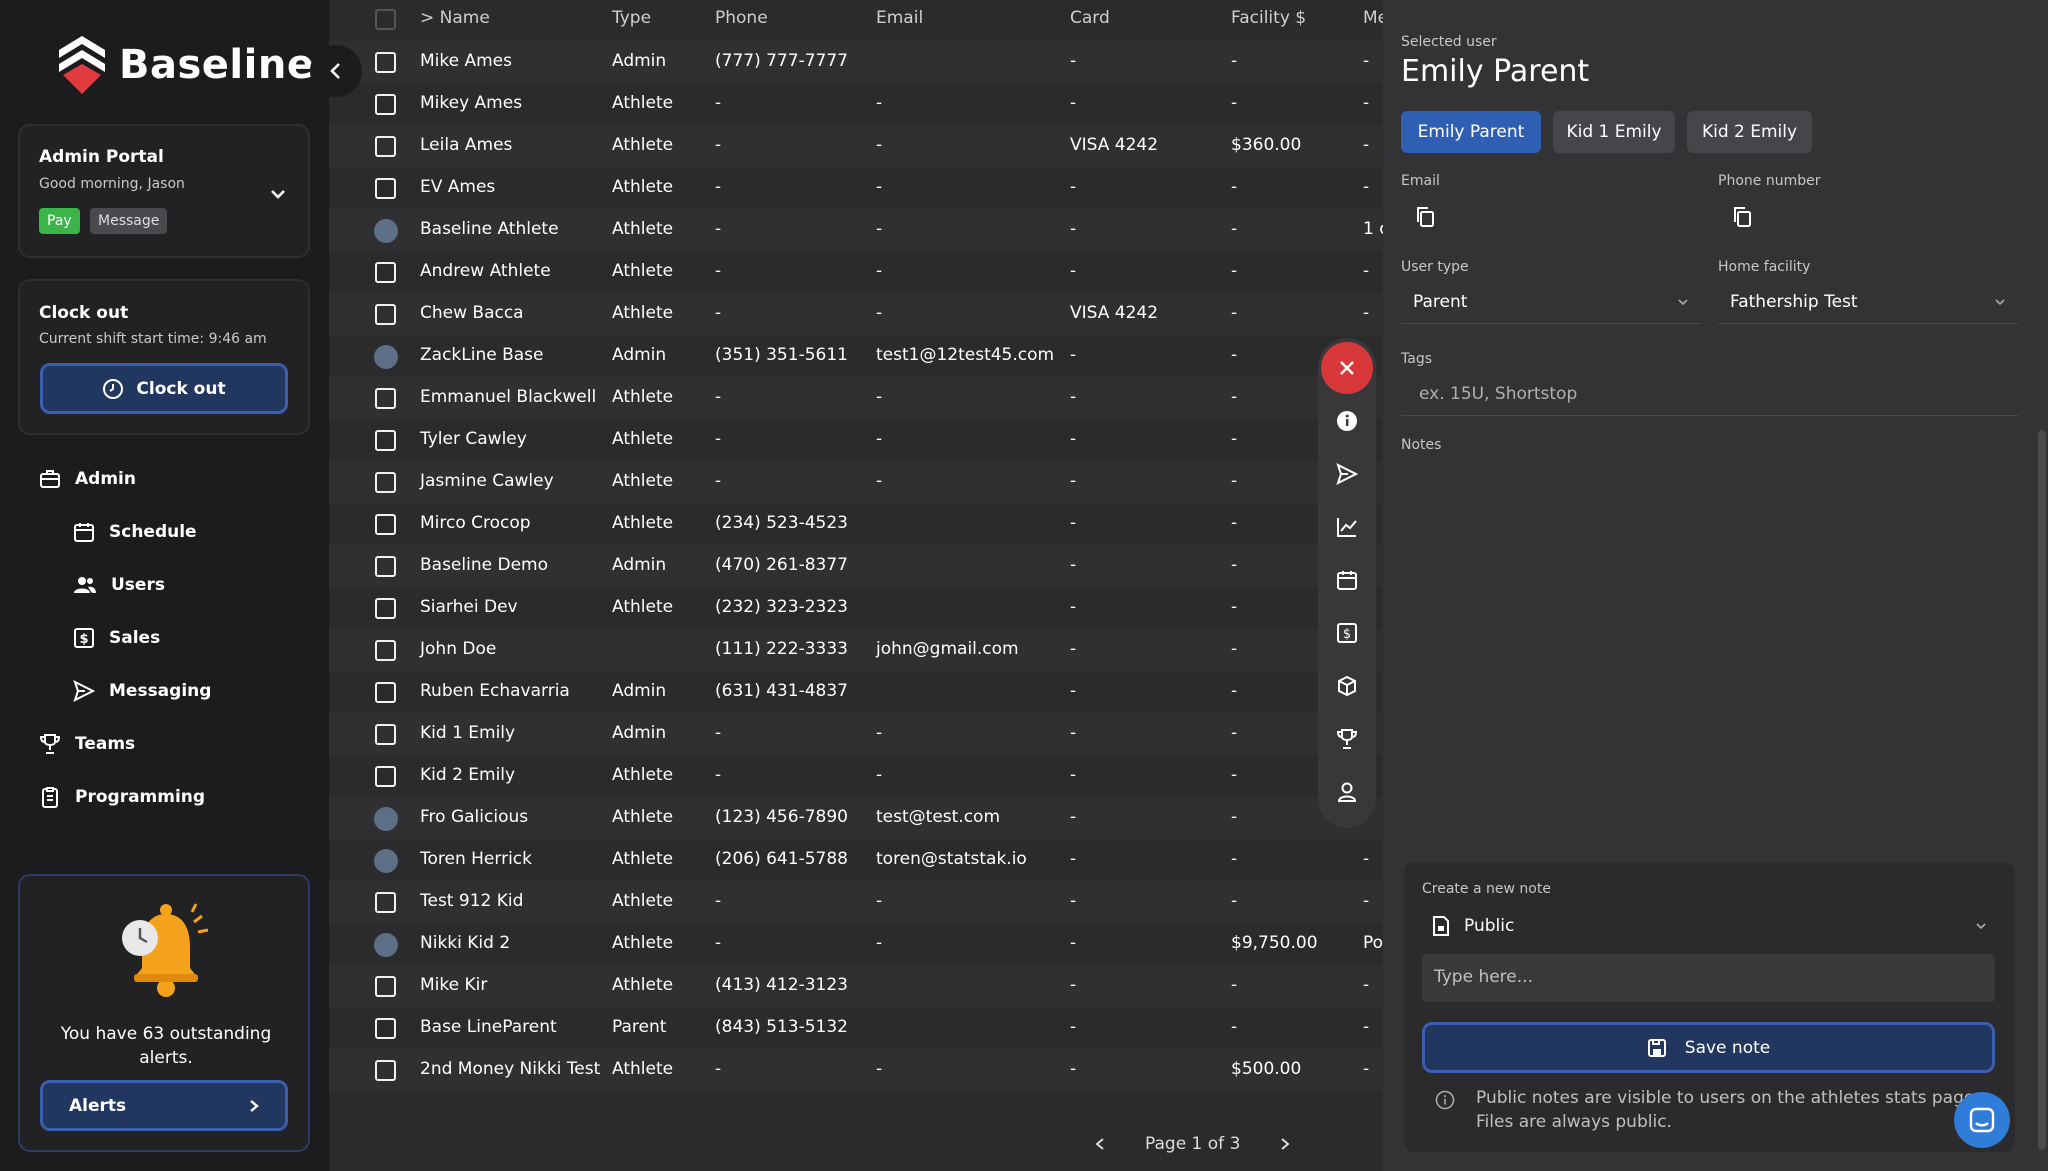 The width and height of the screenshot is (2048, 1171). I want to click on message-button: Message, so click(129, 221).